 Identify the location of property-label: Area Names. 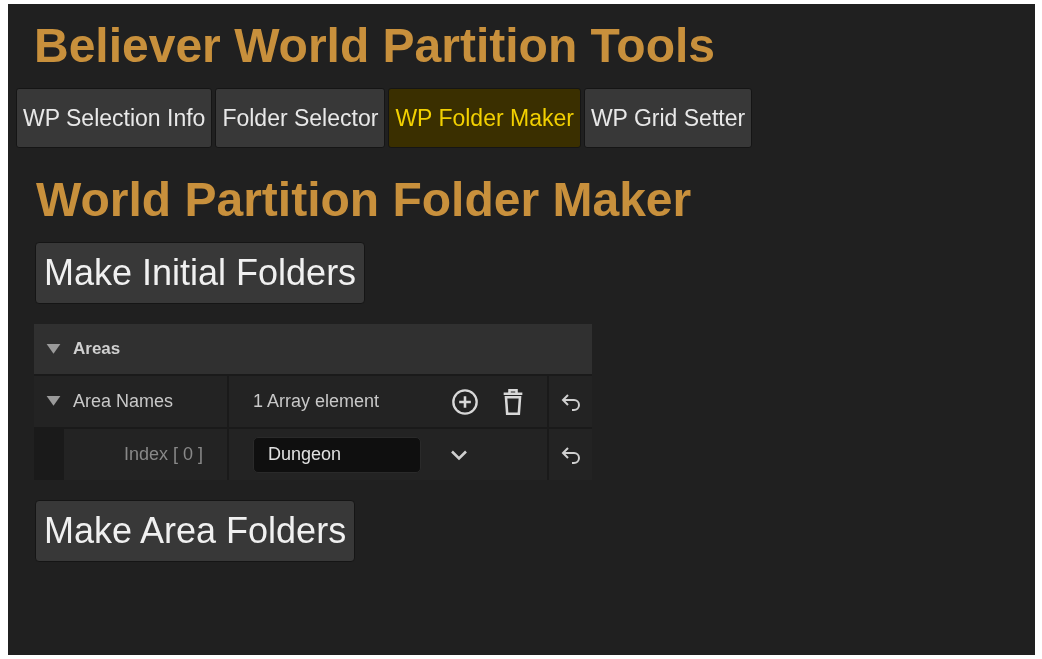
(123, 401).